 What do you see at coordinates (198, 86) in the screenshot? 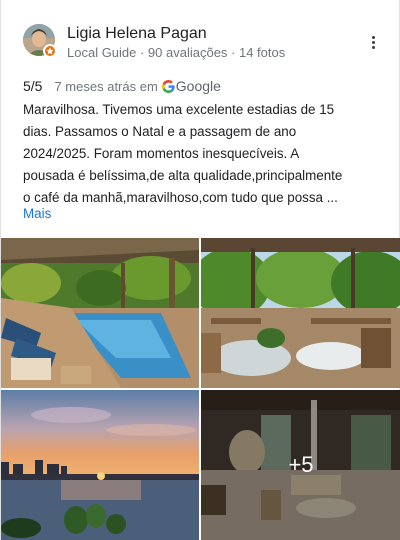
I see `review-source: Google` at bounding box center [198, 86].